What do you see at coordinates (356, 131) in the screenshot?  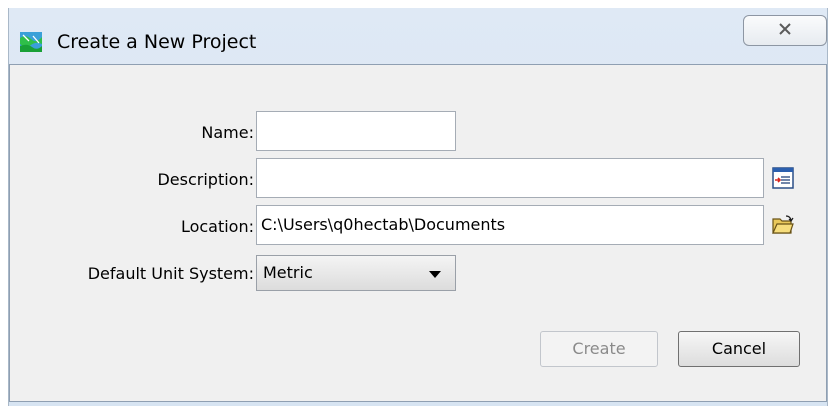 I see `name-field` at bounding box center [356, 131].